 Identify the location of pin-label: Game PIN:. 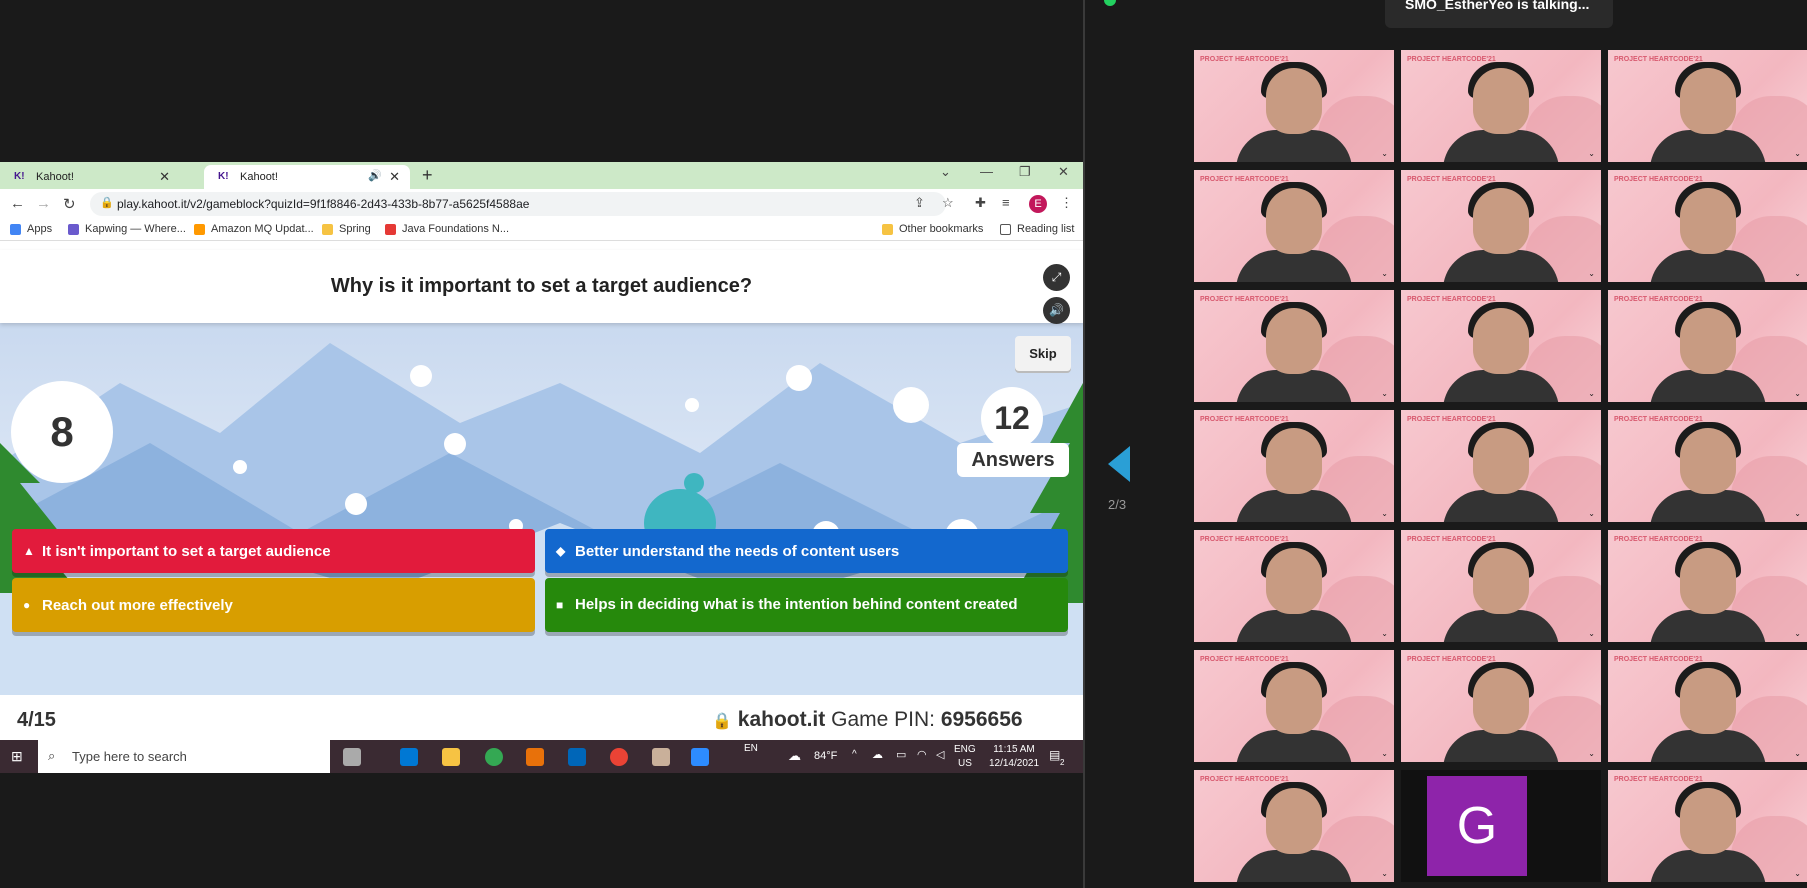
(883, 719).